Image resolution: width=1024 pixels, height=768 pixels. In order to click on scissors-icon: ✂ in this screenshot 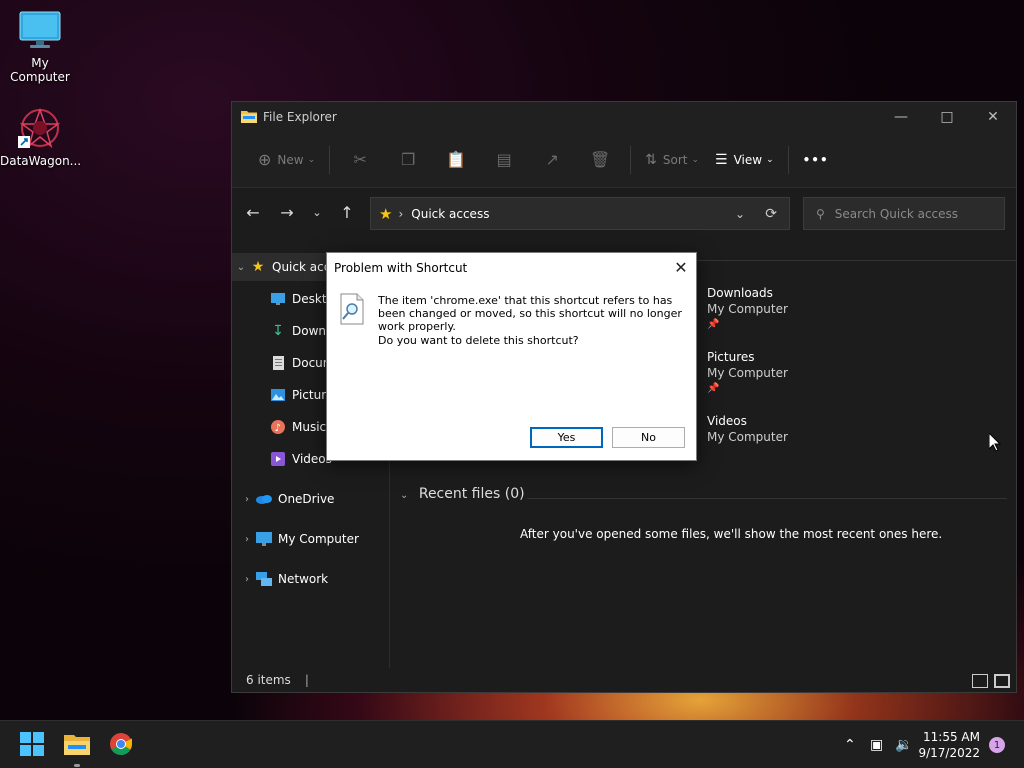, I will do `click(360, 159)`.